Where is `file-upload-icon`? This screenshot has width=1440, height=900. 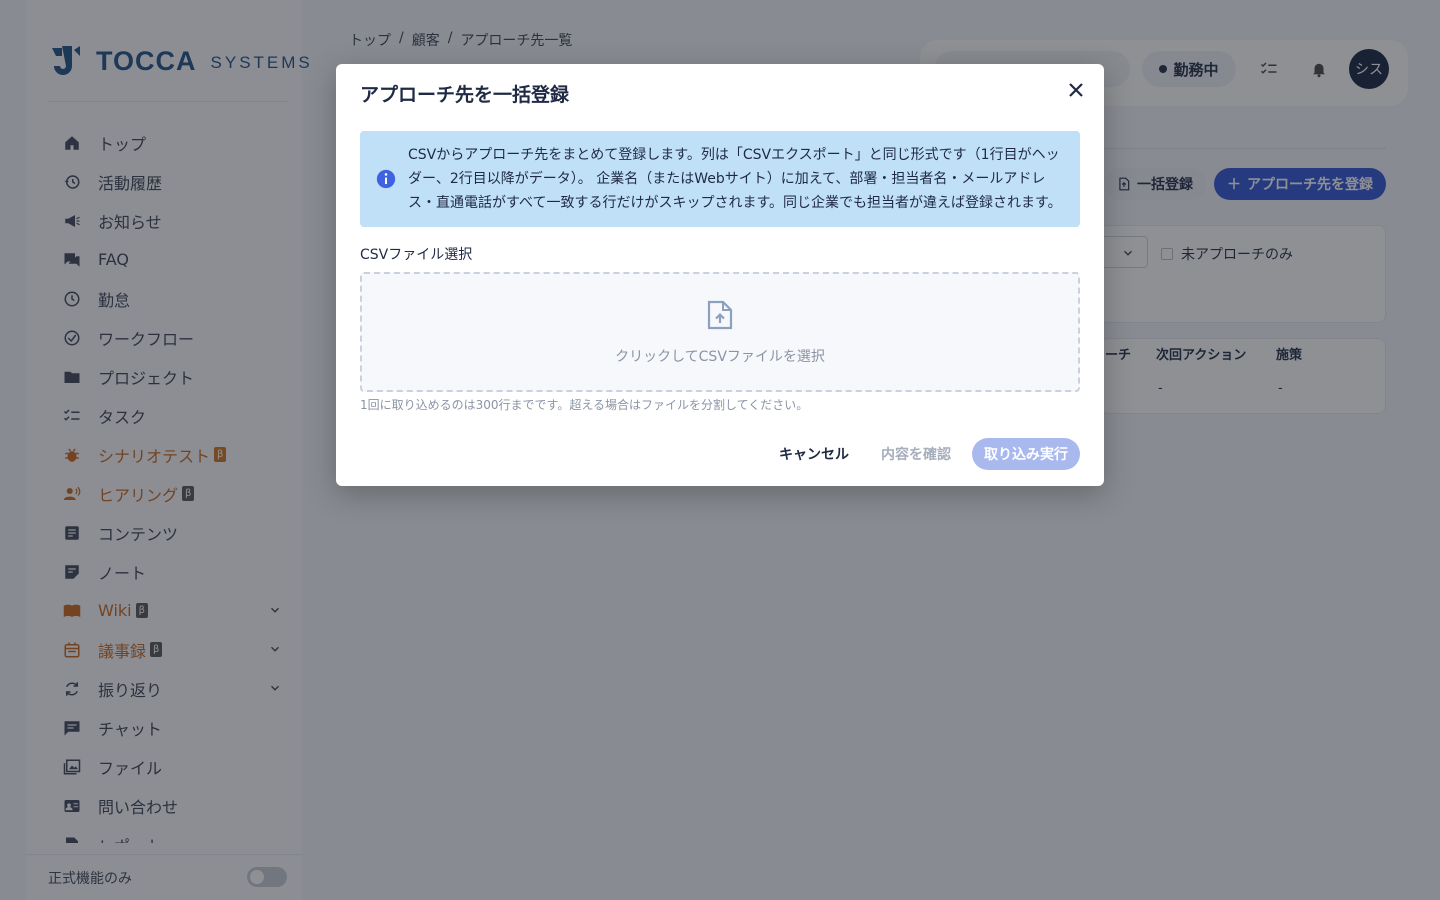
file-upload-icon is located at coordinates (720, 315).